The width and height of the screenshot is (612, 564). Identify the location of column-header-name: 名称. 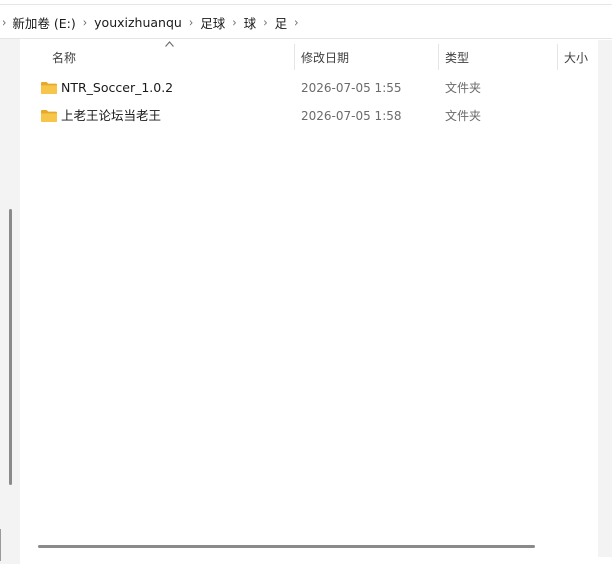
(64, 57).